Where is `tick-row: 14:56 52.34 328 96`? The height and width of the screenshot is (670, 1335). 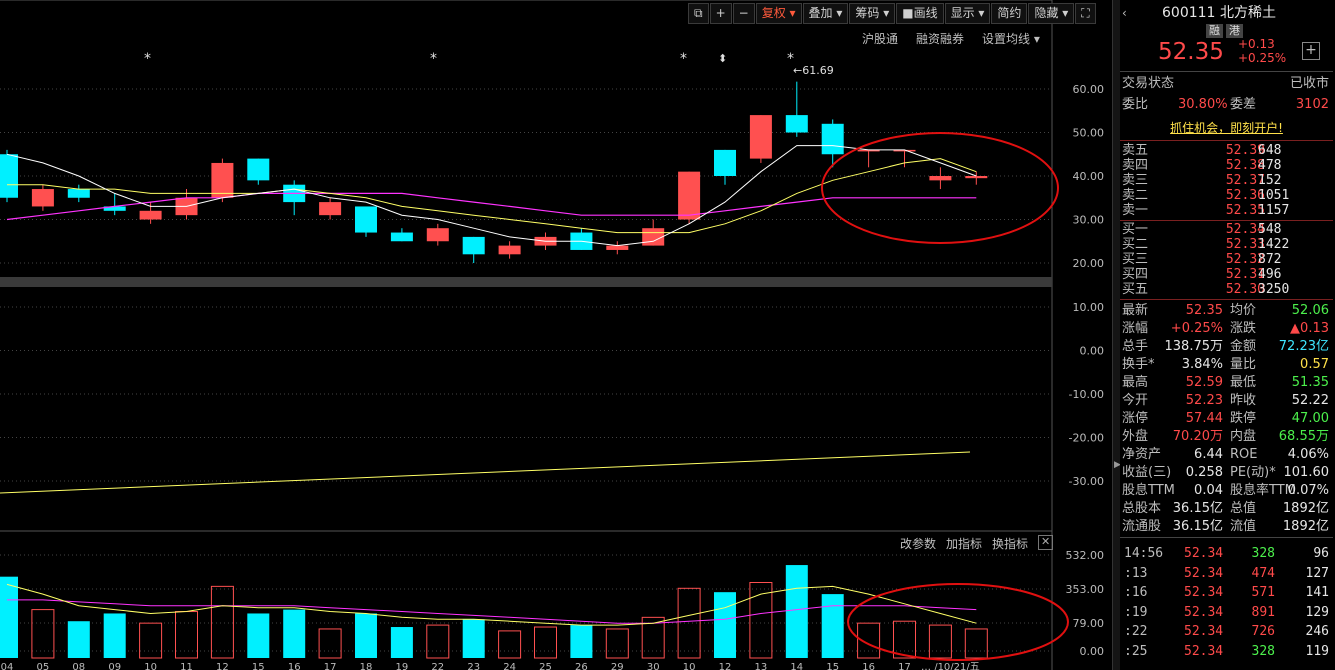
tick-row: 14:56 52.34 328 96 is located at coordinates (1226, 554).